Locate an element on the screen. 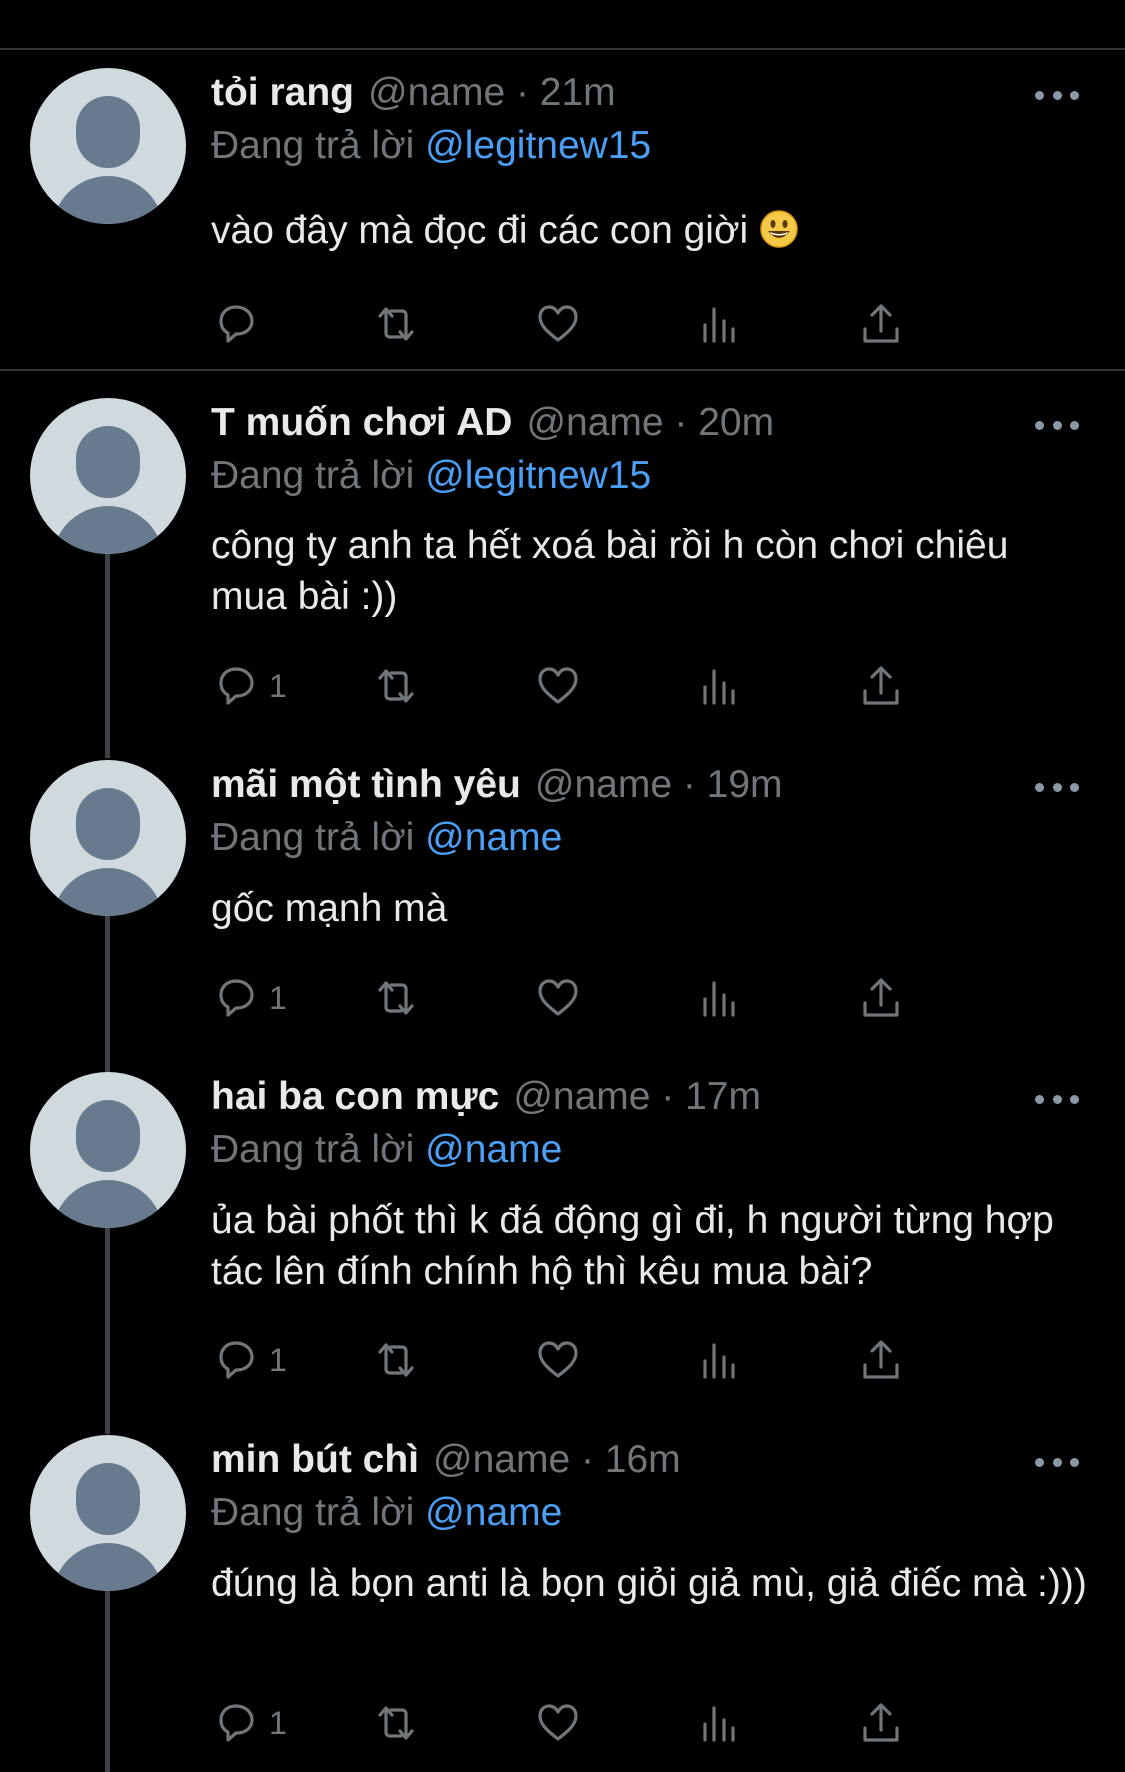 The height and width of the screenshot is (1772, 1125). tweet-actions is located at coordinates (611, 324).